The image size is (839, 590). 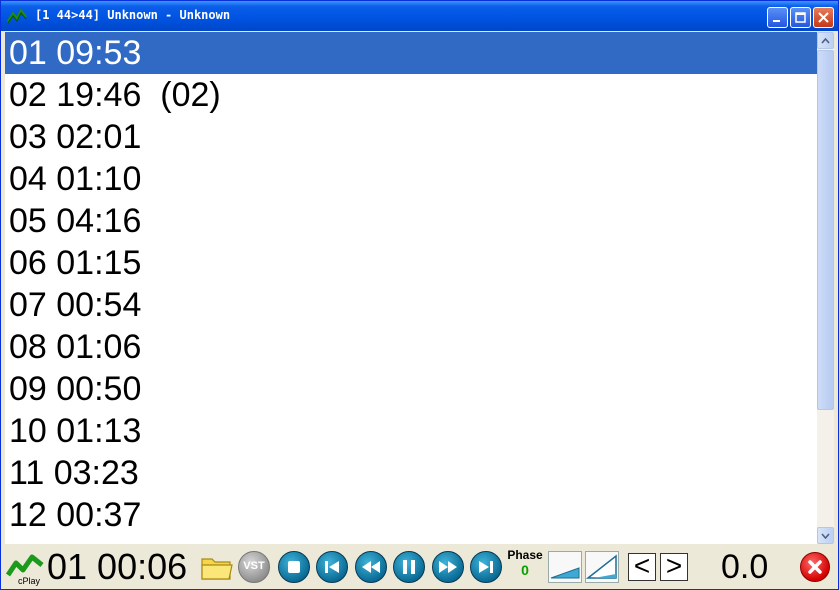 I want to click on close-icon, so click(x=815, y=567).